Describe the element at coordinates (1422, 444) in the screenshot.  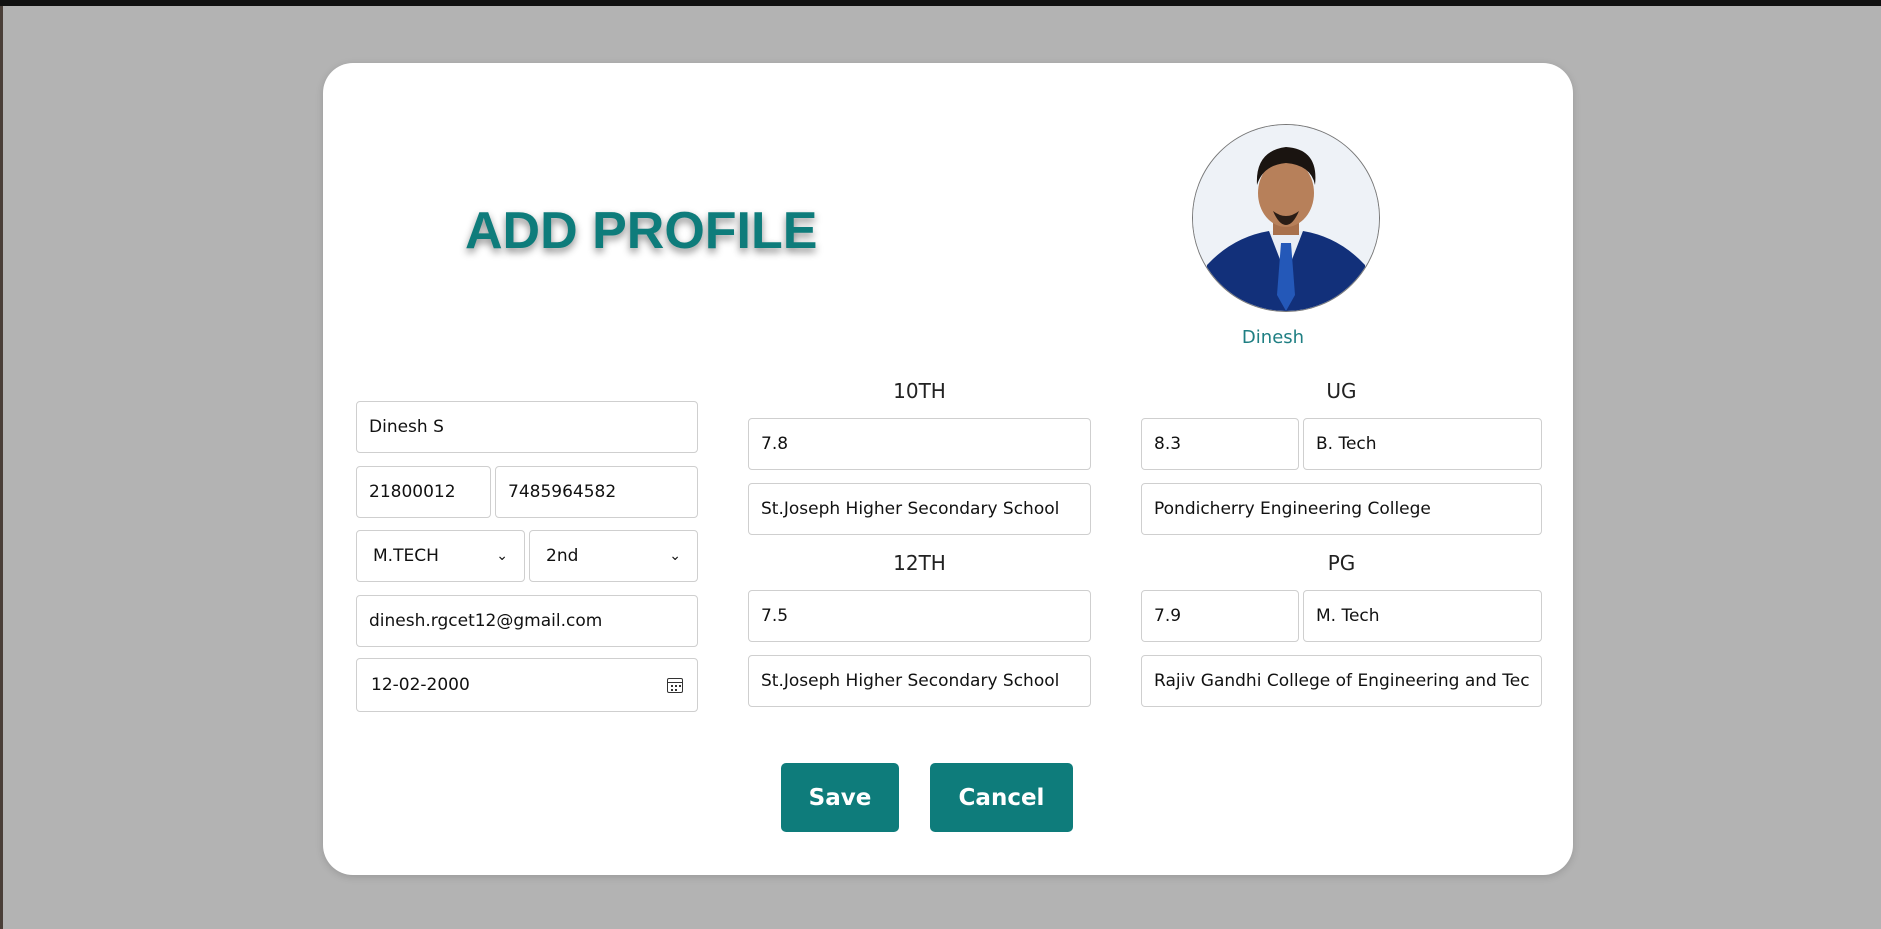
I see `ug-degree-input` at that location.